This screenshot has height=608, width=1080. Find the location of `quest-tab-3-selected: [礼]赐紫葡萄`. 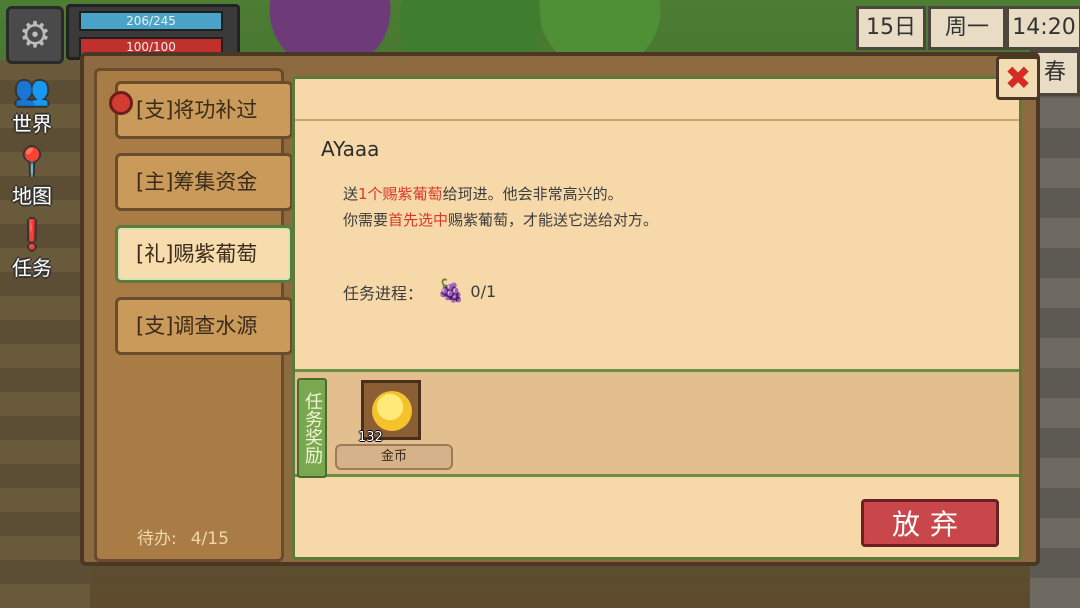

quest-tab-3-selected: [礼]赐紫葡萄 is located at coordinates (204, 254).